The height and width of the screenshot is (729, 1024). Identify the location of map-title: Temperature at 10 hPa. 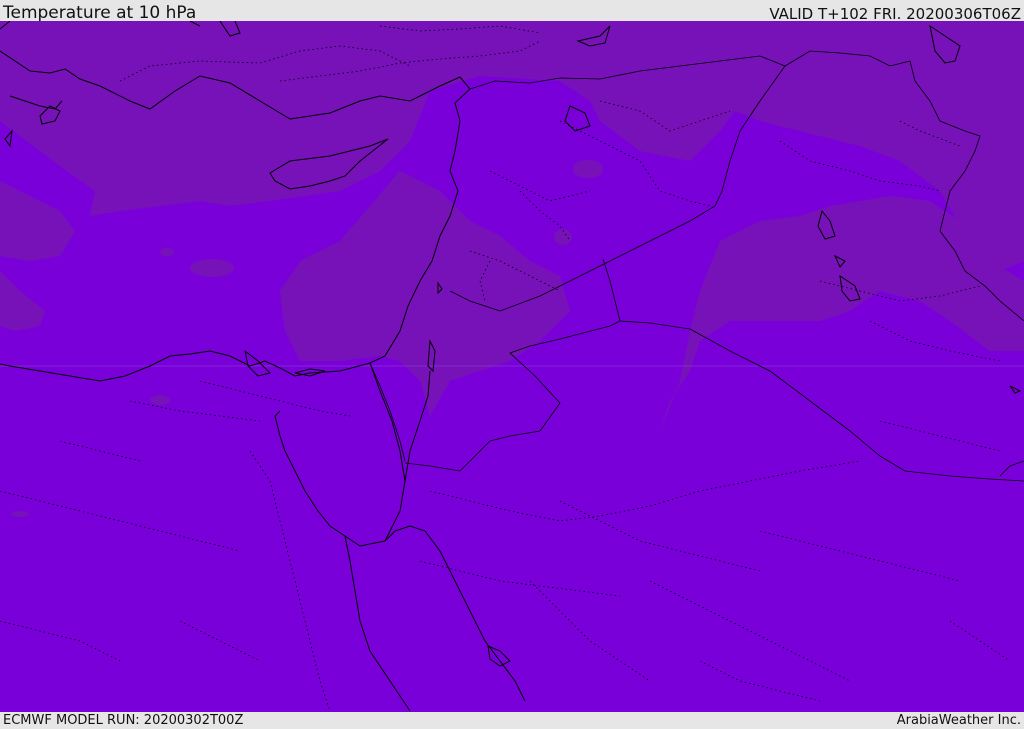
(100, 13).